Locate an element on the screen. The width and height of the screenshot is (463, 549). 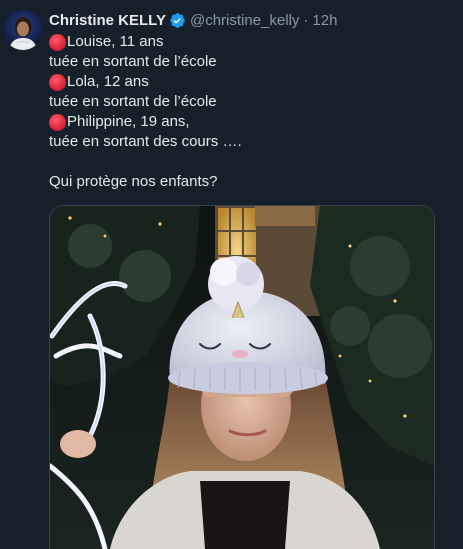
tweet-line-text: Qui protège nos enfants? is located at coordinates (133, 181).